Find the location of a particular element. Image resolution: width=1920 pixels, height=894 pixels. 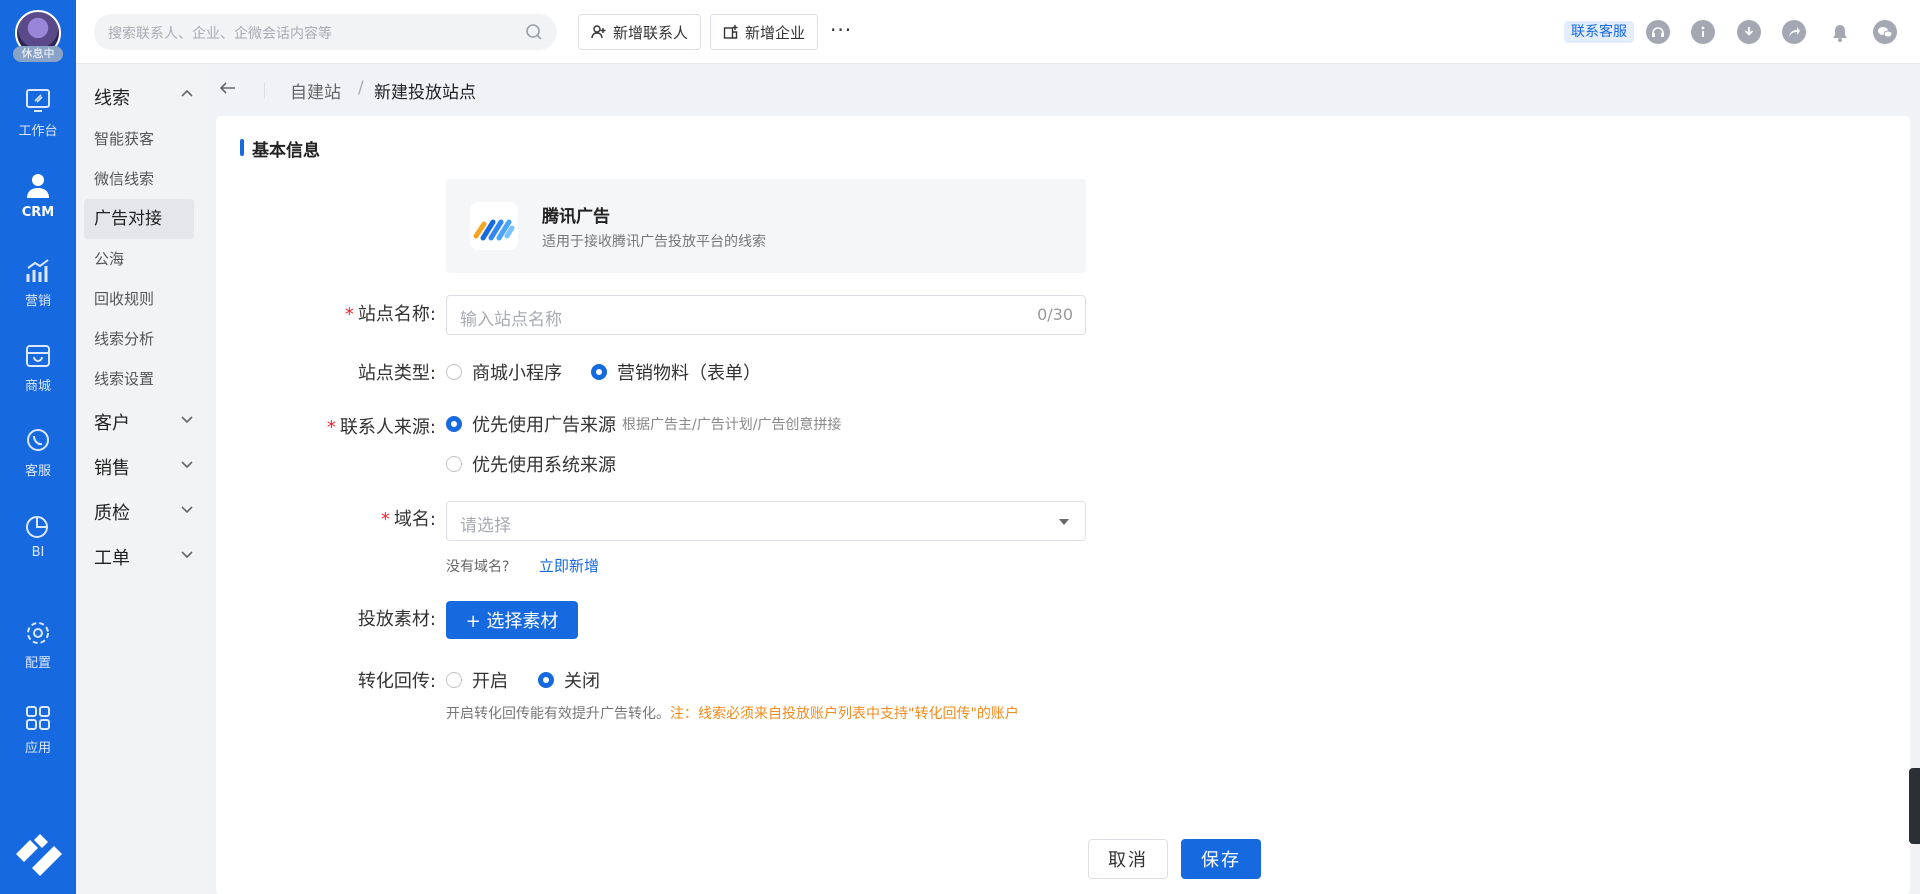

breadcrumb-parent: 自建站 is located at coordinates (315, 90).